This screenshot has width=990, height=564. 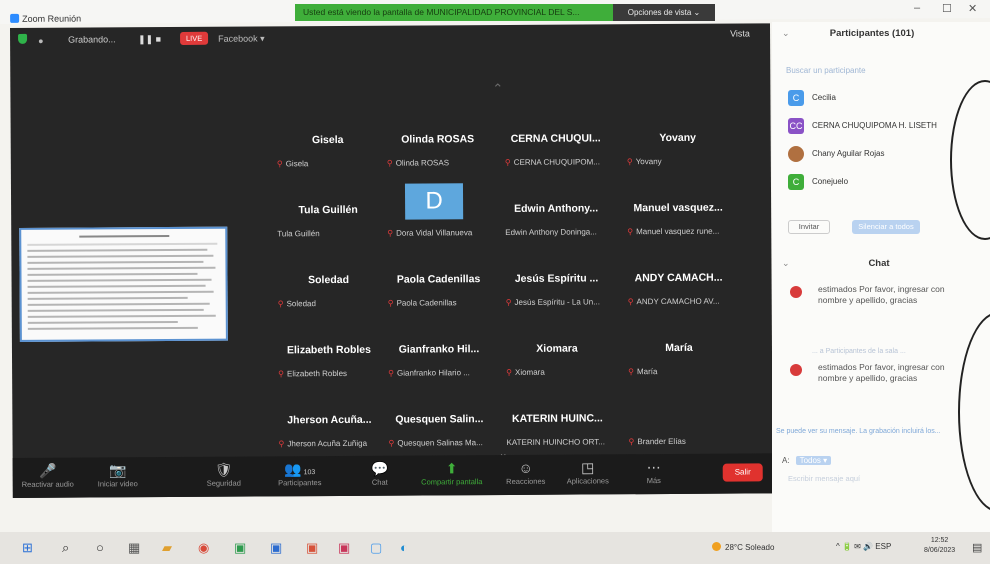 I want to click on security-button: 🛡 Seguridad, so click(x=224, y=474).